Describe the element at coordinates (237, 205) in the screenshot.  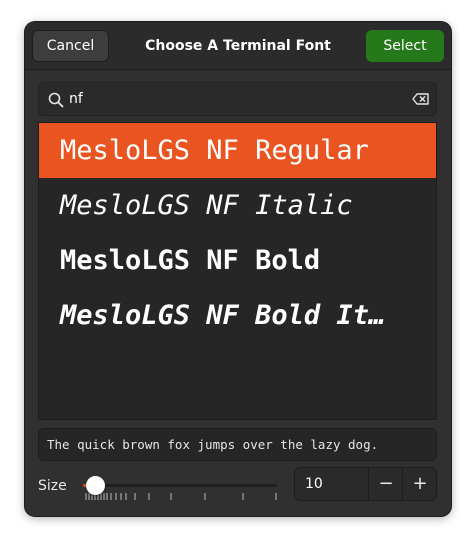
I see `font-list-item-italic: MesloLGS NF Italic` at that location.